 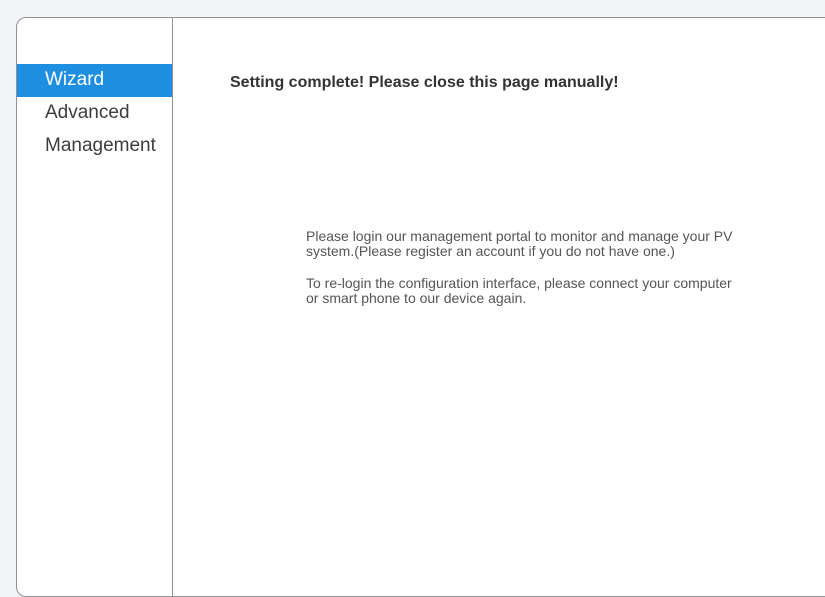 What do you see at coordinates (94, 146) in the screenshot?
I see `sidebar-item-management: Management` at bounding box center [94, 146].